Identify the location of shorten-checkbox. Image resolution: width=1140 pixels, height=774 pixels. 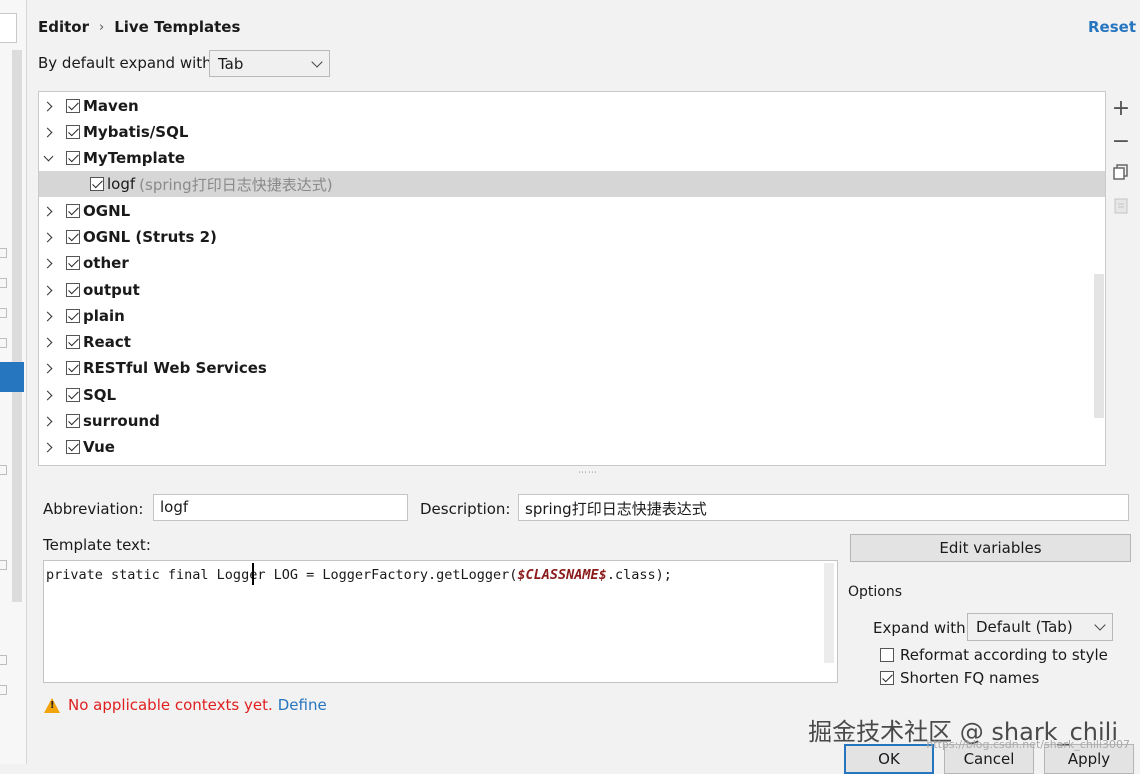
(887, 678).